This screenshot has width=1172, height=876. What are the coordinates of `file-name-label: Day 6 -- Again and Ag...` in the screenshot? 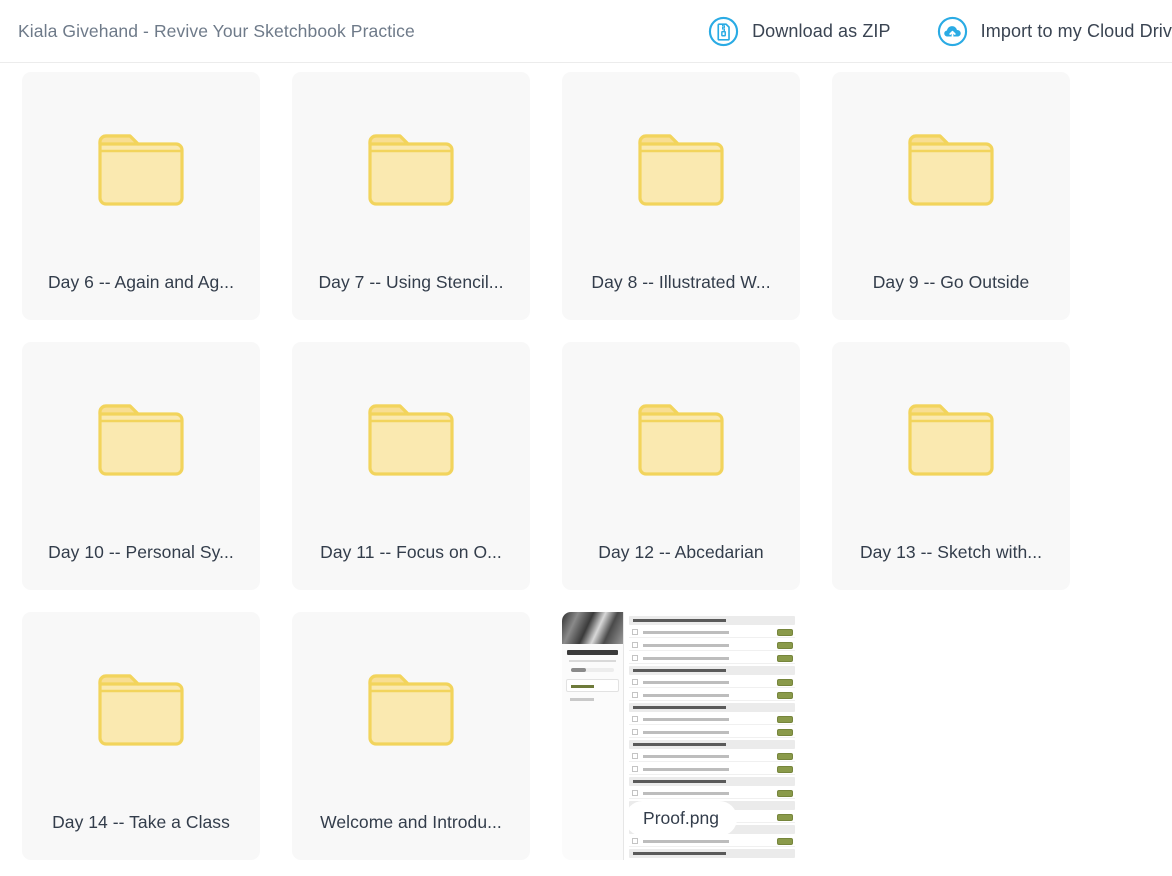 It's located at (141, 282).